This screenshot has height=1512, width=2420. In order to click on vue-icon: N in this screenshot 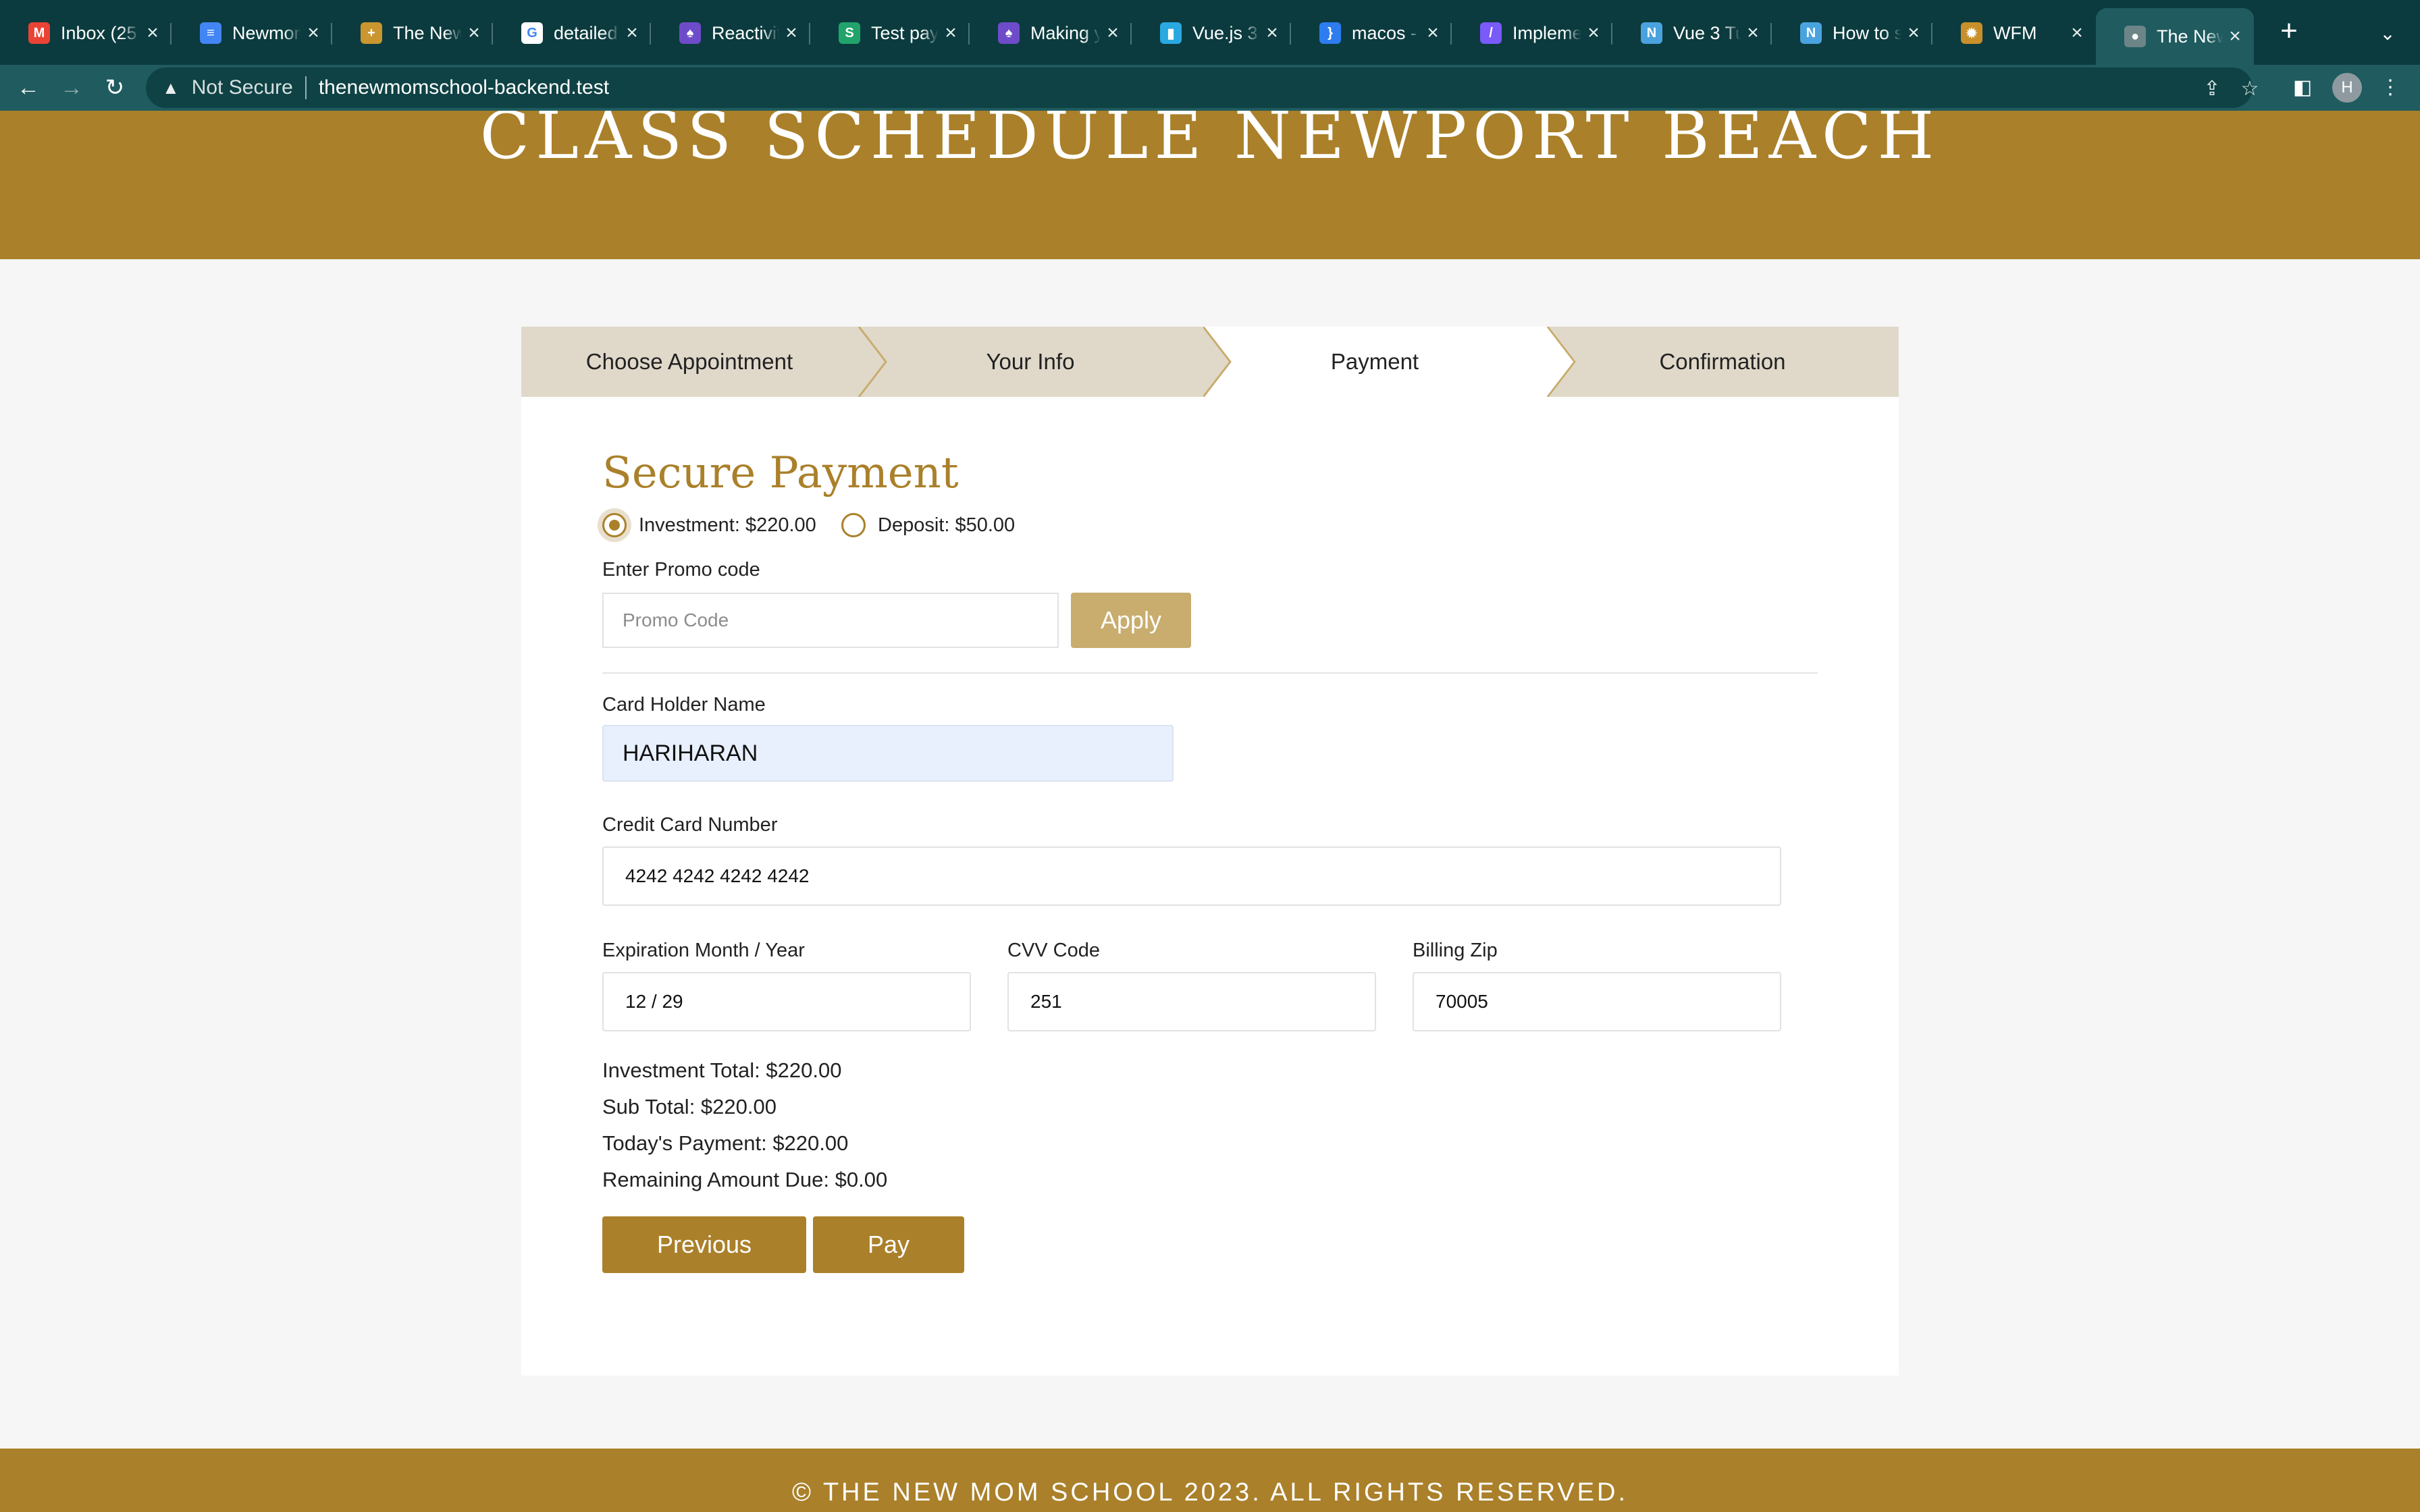, I will do `click(1651, 33)`.